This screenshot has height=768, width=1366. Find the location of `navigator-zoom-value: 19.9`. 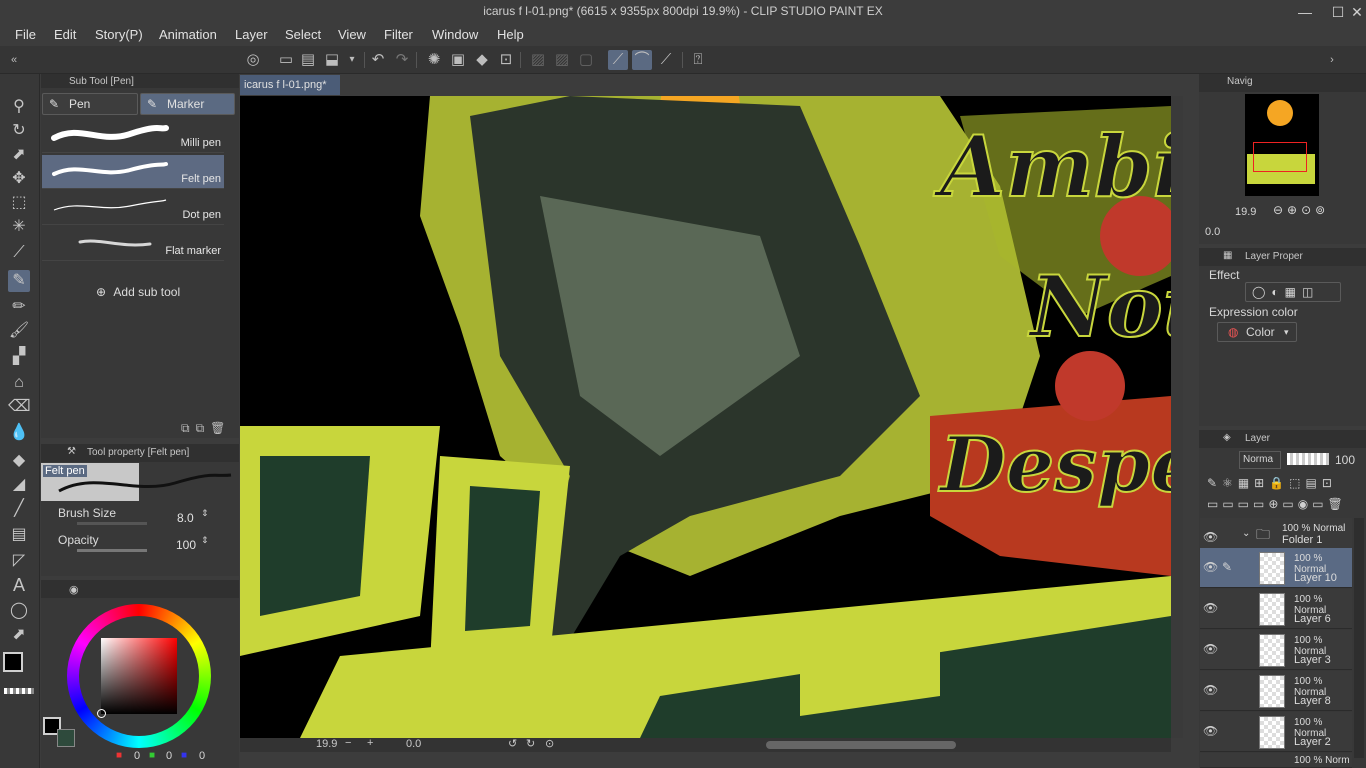

navigator-zoom-value: 19.9 is located at coordinates (1245, 212).